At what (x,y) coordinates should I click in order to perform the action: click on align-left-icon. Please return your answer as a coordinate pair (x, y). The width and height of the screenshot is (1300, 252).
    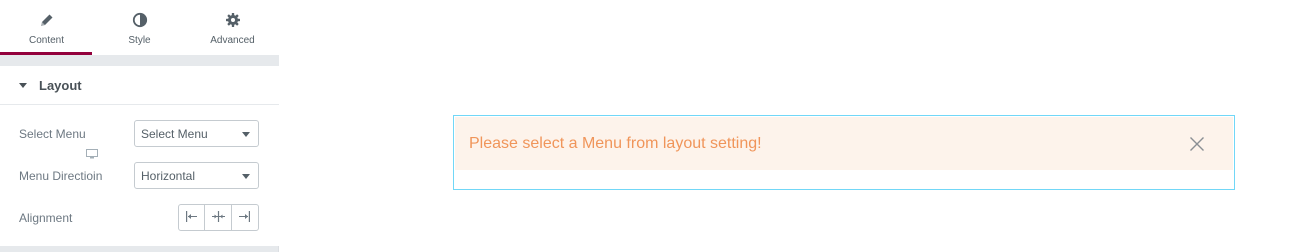
    Looking at the image, I should click on (191, 218).